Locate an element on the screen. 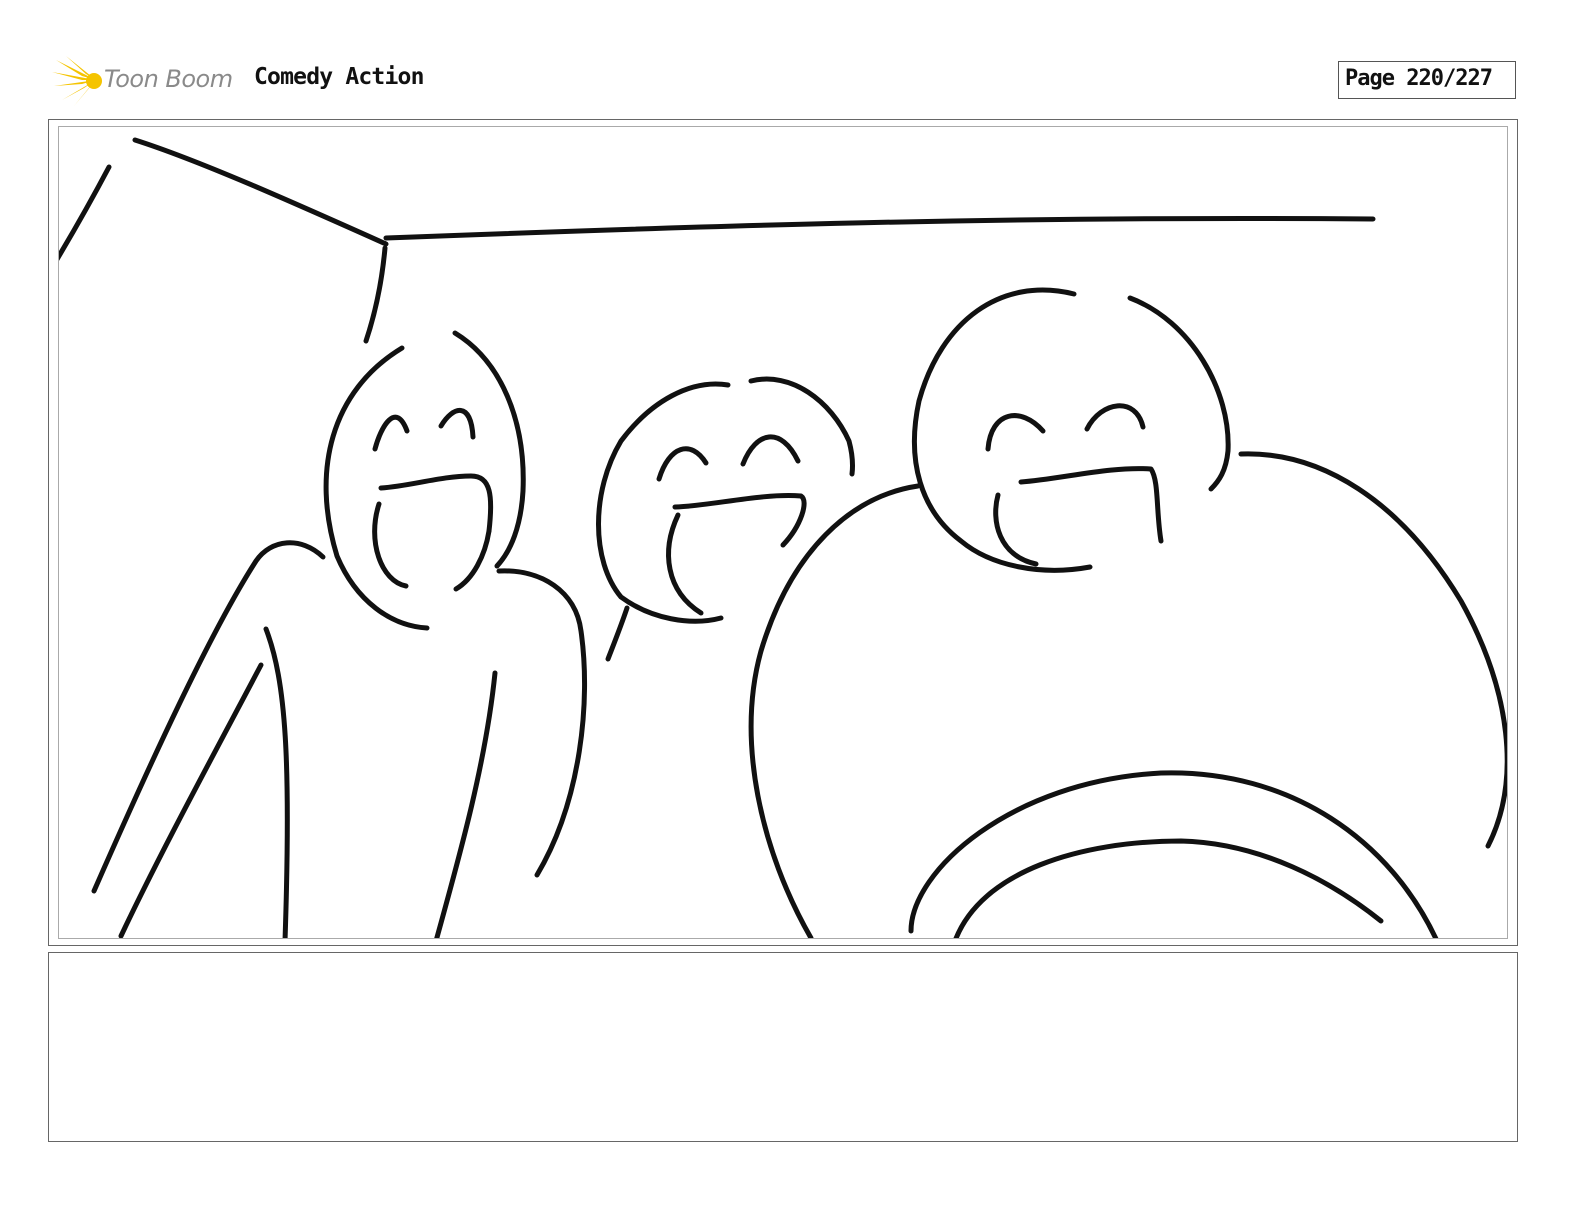 Image resolution: width=1584 pixels, height=1224 pixels. left-body-left is located at coordinates (276, 782).